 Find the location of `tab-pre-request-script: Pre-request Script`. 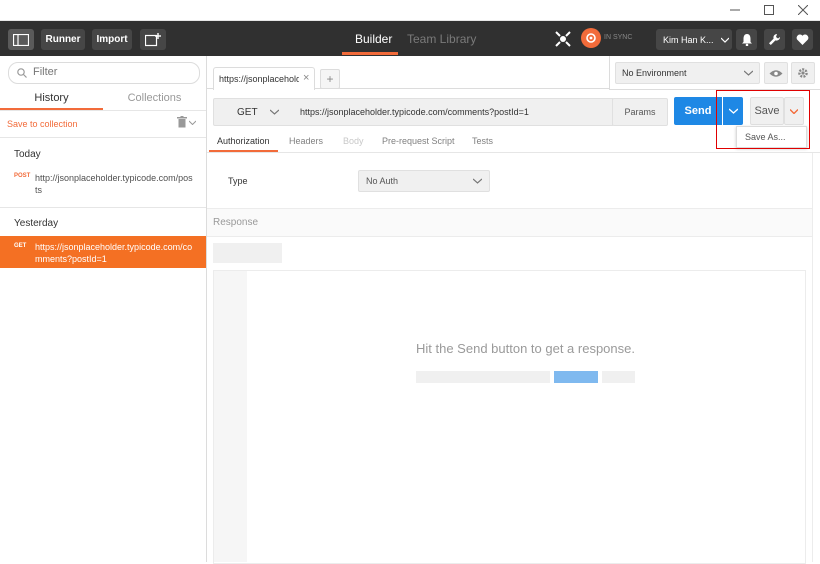

tab-pre-request-script: Pre-request Script is located at coordinates (418, 141).